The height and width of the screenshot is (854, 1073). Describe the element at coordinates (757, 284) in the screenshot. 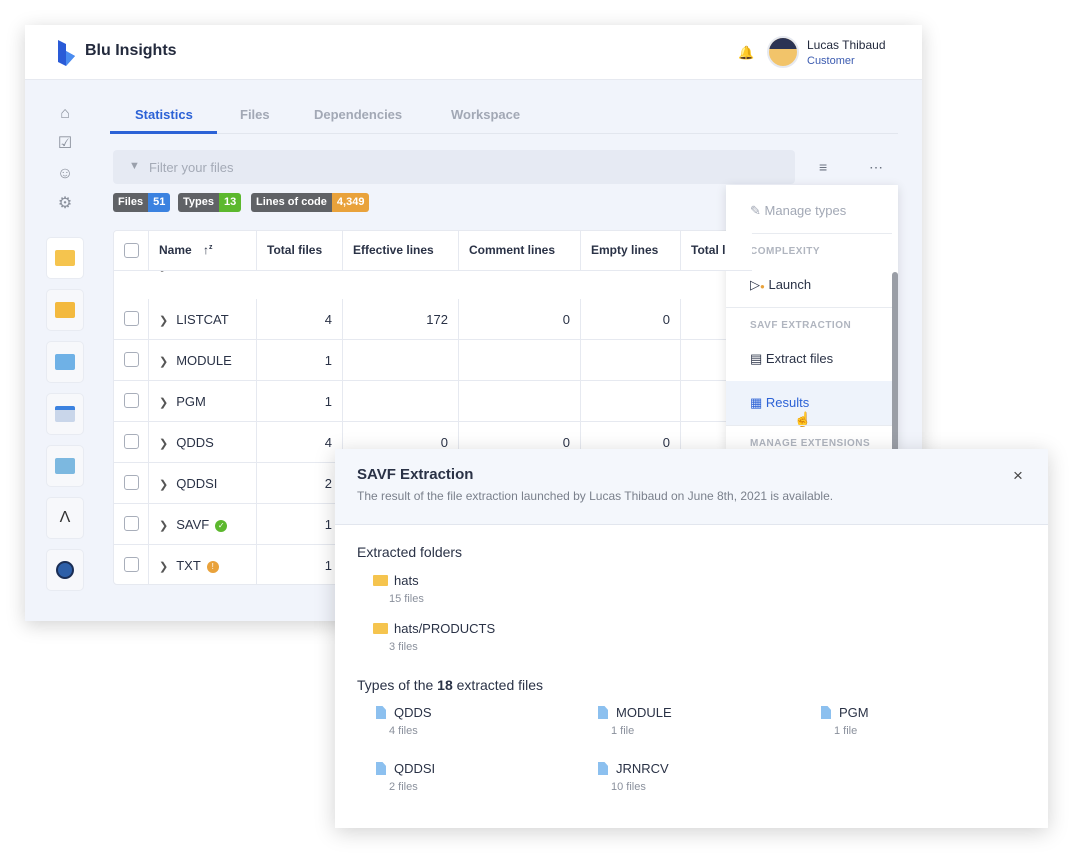

I see `play-icon: ▷●` at that location.